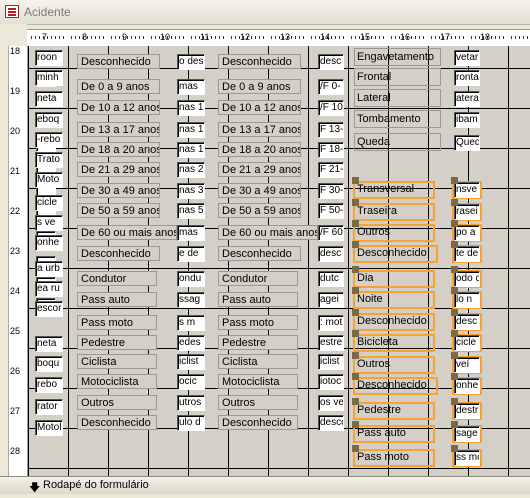  I want to click on text-box: Motol, so click(49, 428).